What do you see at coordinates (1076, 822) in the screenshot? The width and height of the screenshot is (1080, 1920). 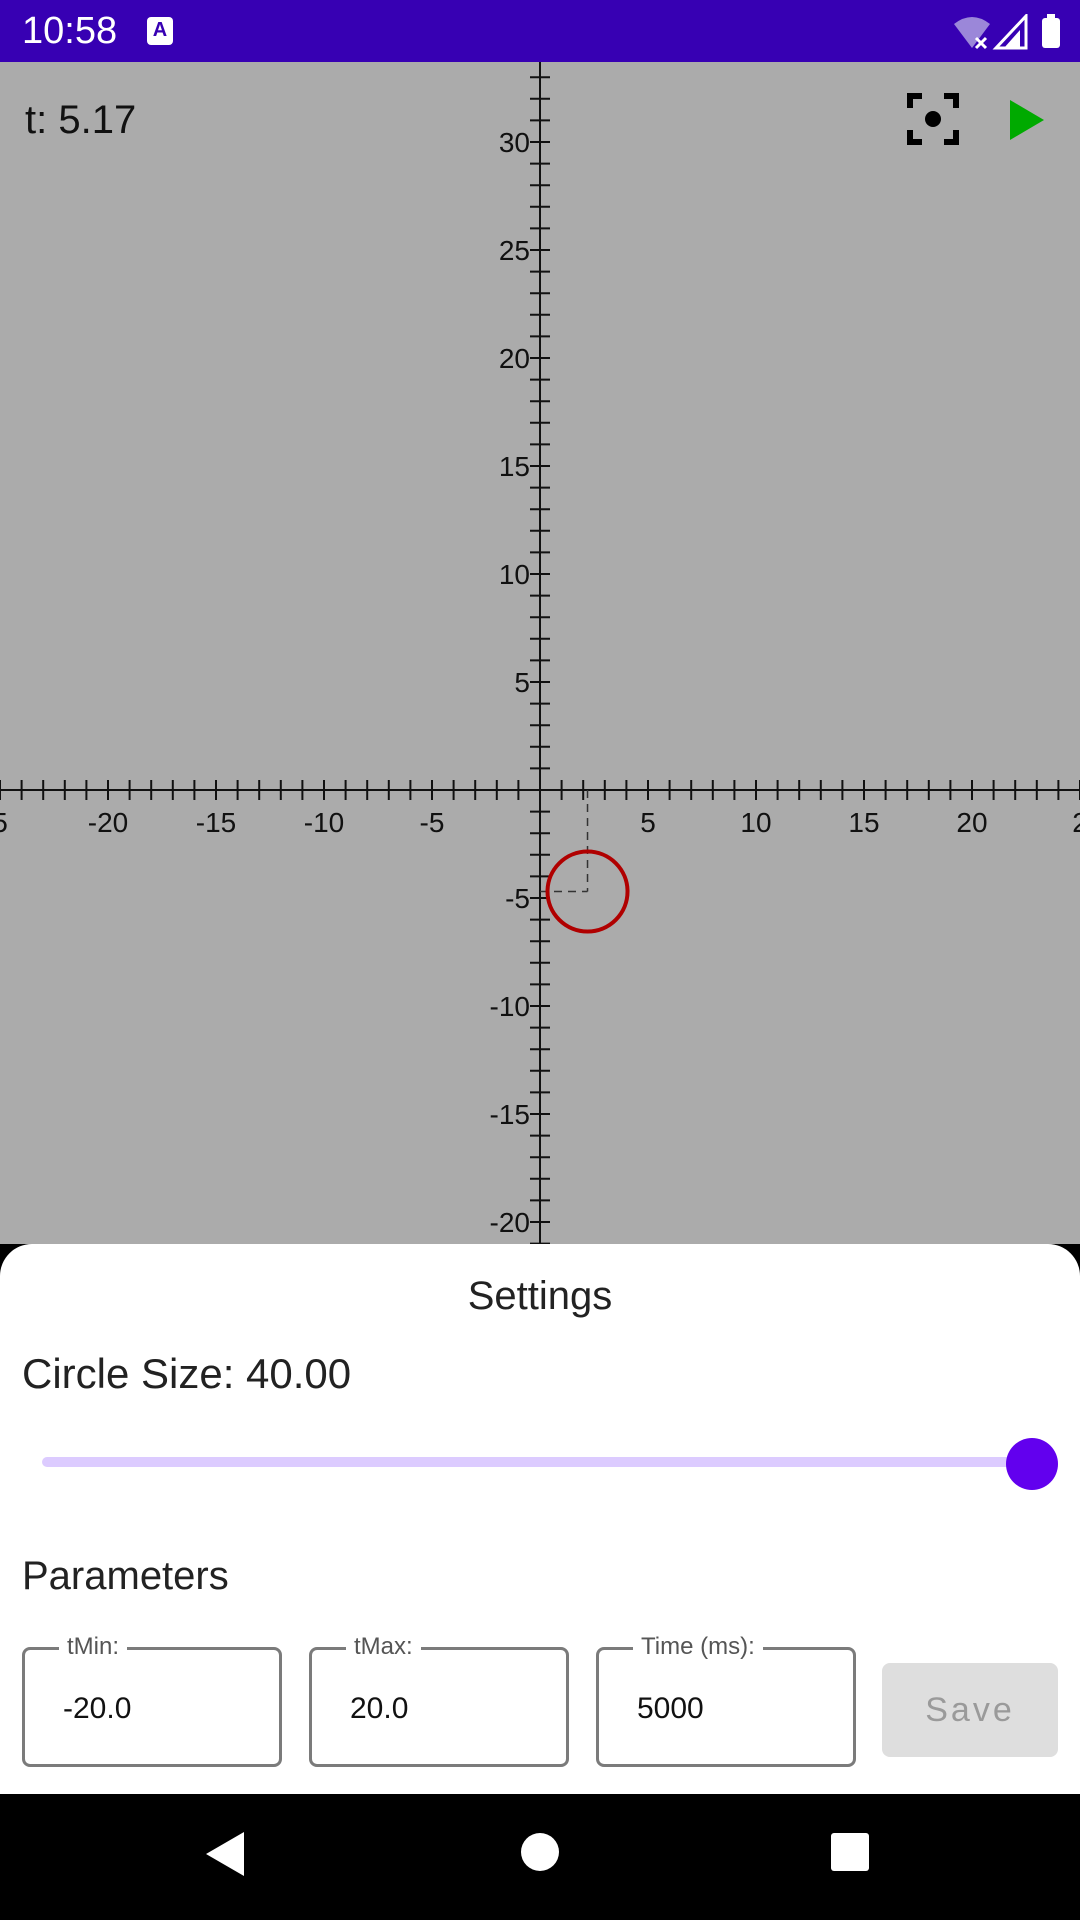 I see `x-tick-label: 2` at bounding box center [1076, 822].